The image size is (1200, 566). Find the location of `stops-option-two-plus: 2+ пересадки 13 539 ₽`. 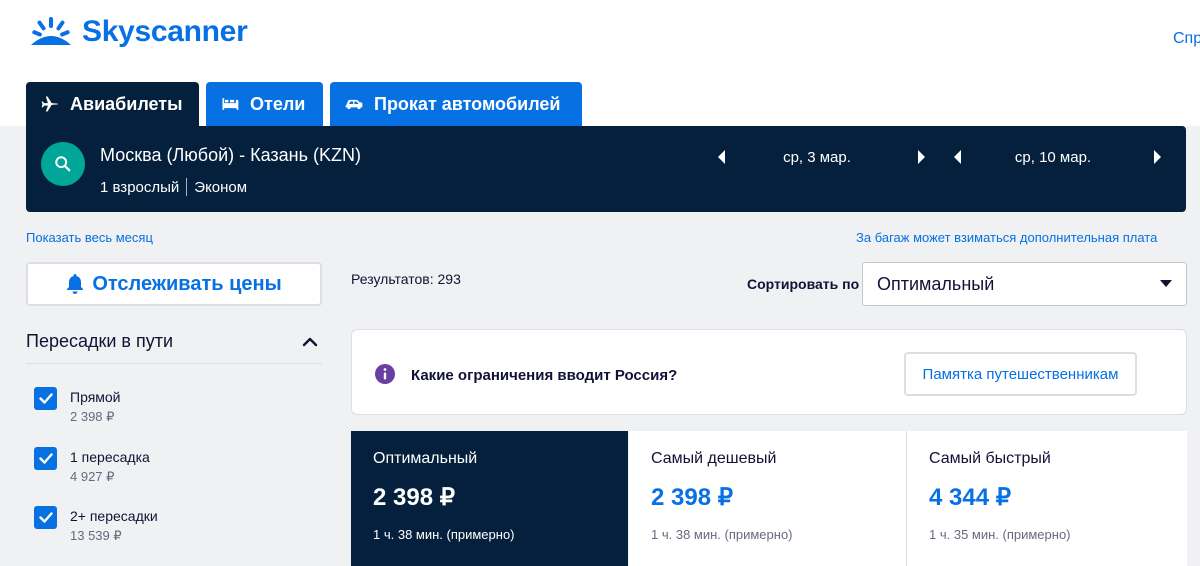

stops-option-two-plus: 2+ пересадки 13 539 ₽ is located at coordinates (96, 525).